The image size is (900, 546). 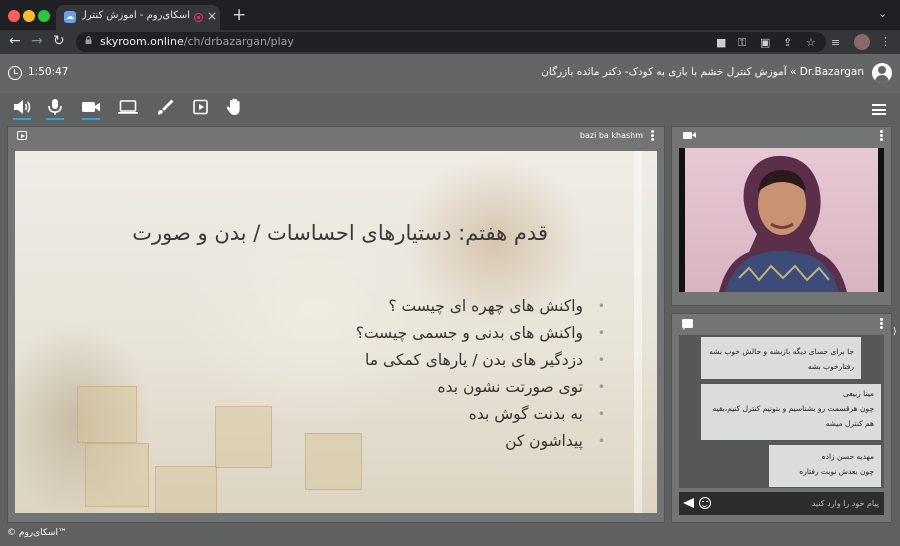 I want to click on user-account-icon, so click(x=882, y=73).